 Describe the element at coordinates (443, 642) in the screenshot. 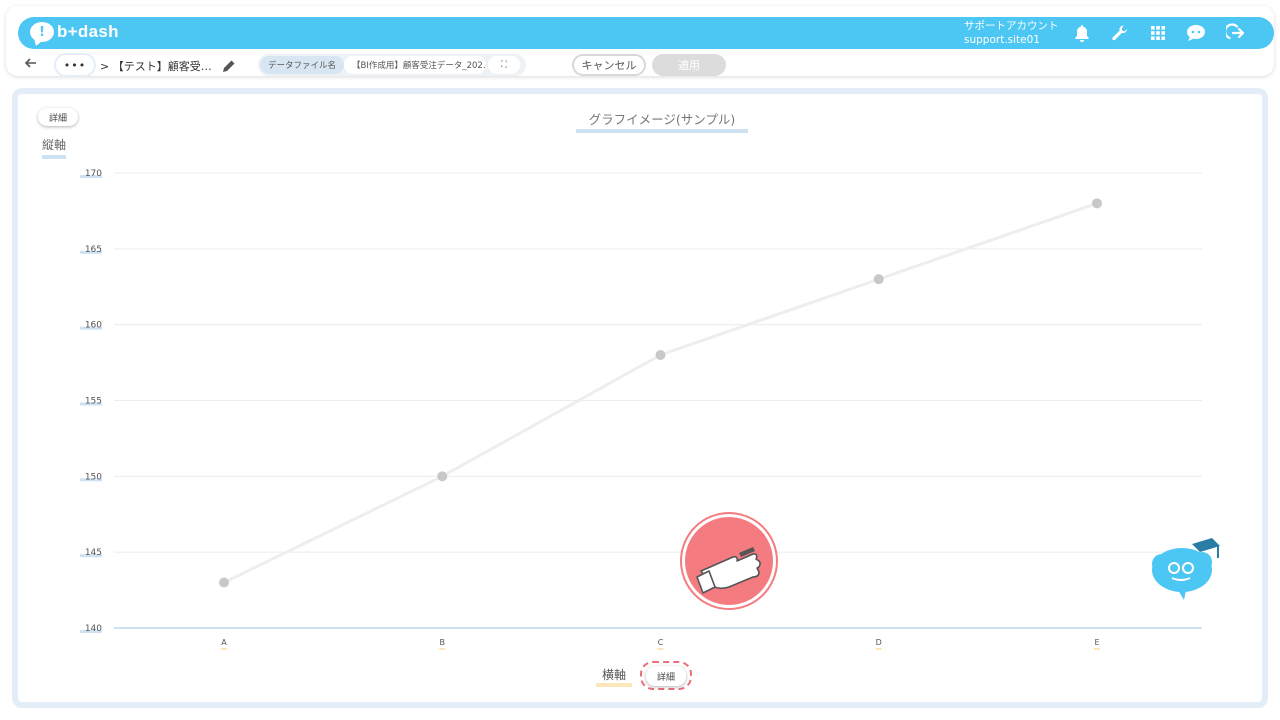

I see `x-tick-label: B` at that location.